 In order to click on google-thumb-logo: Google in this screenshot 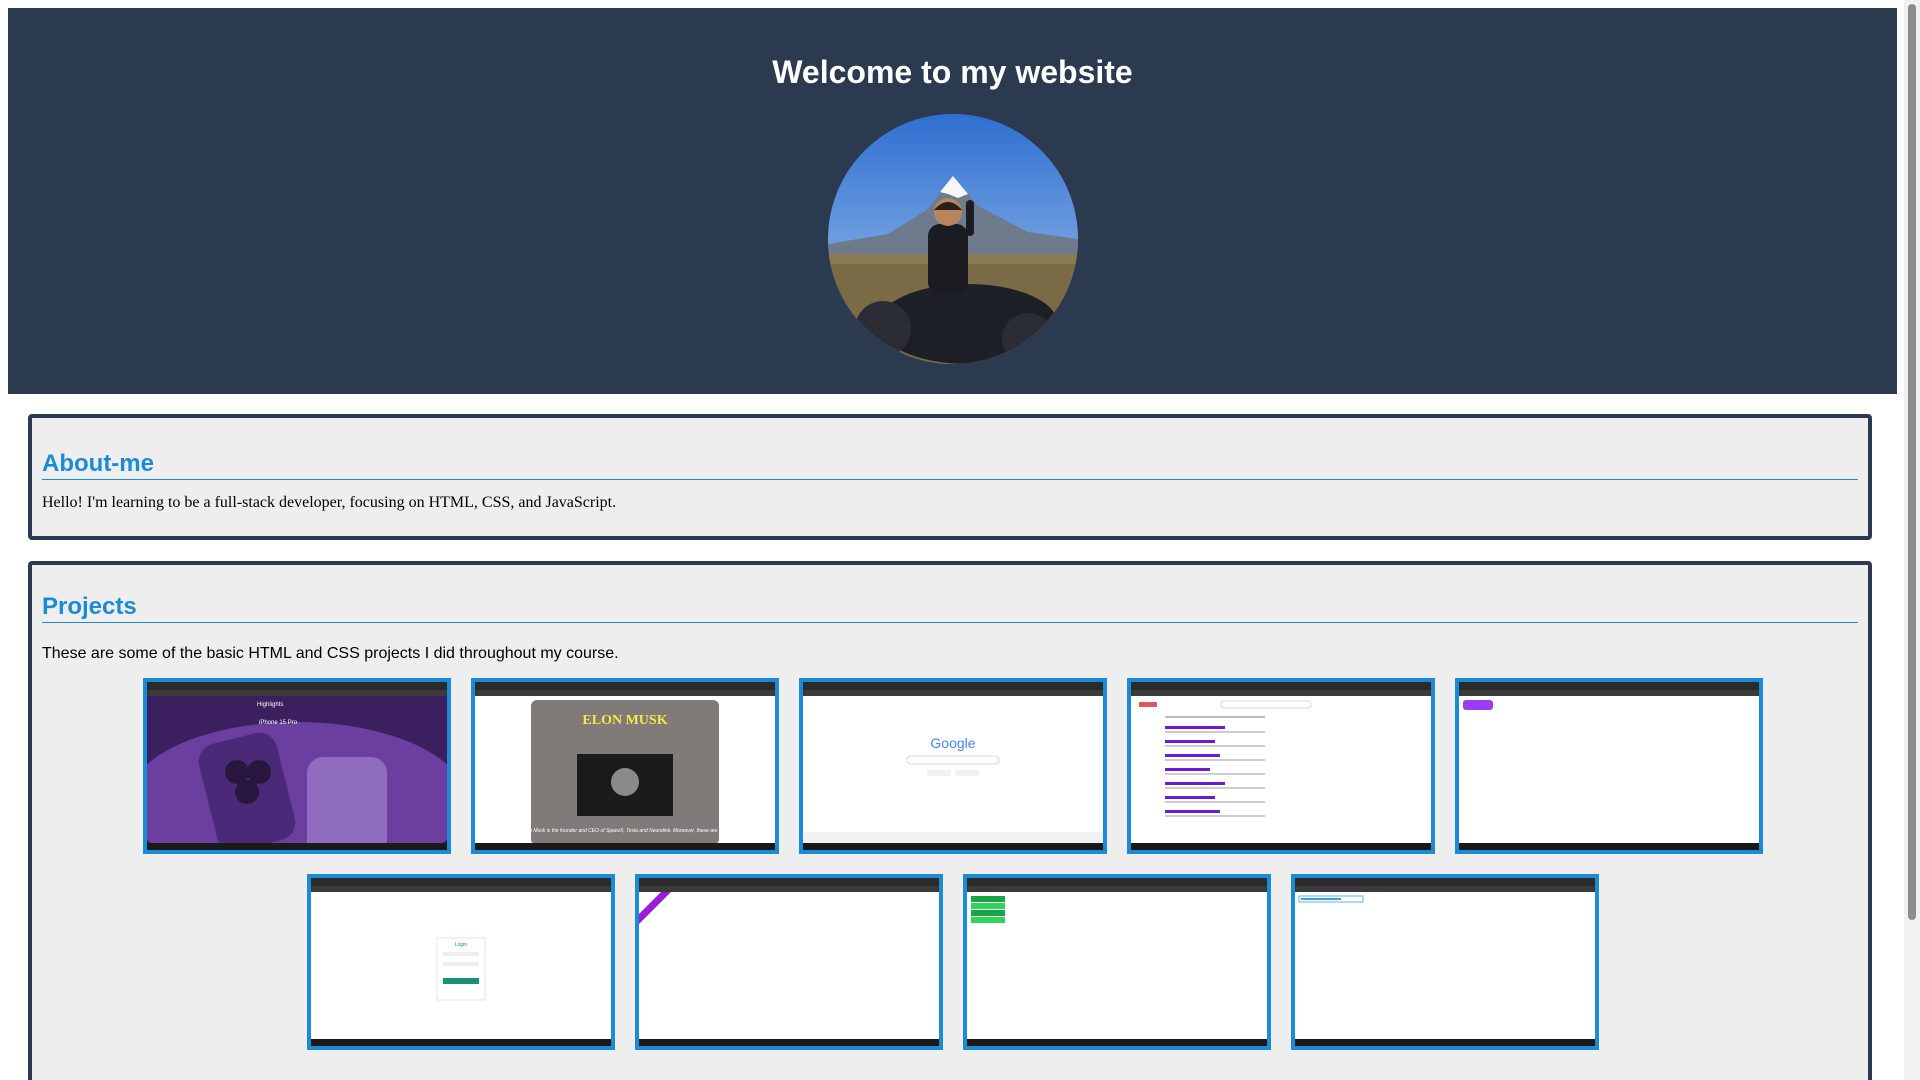, I will do `click(952, 743)`.